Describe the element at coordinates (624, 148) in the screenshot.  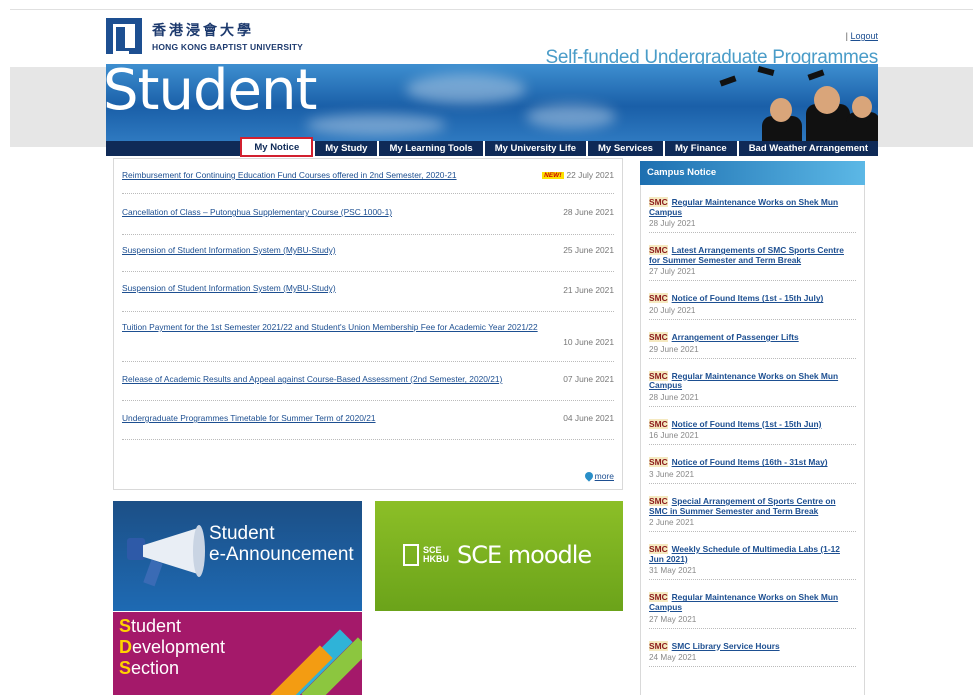
I see `tab-my-services: My Services` at that location.